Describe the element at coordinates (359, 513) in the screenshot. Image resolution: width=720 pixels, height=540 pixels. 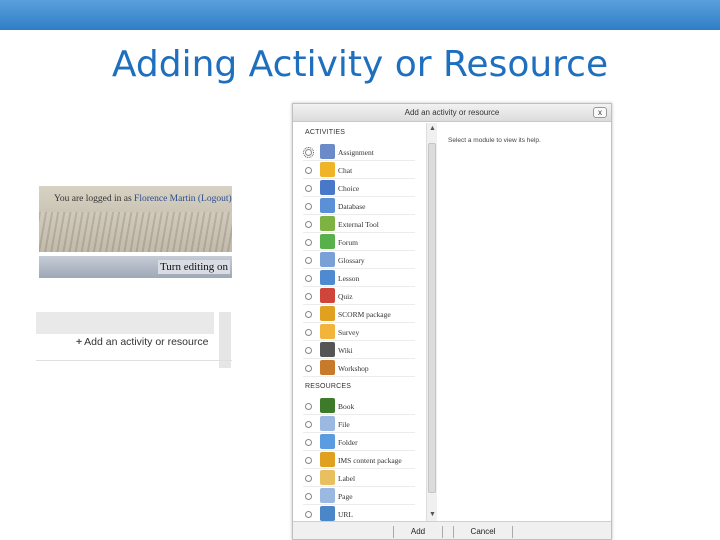
I see `module-option: URL` at that location.